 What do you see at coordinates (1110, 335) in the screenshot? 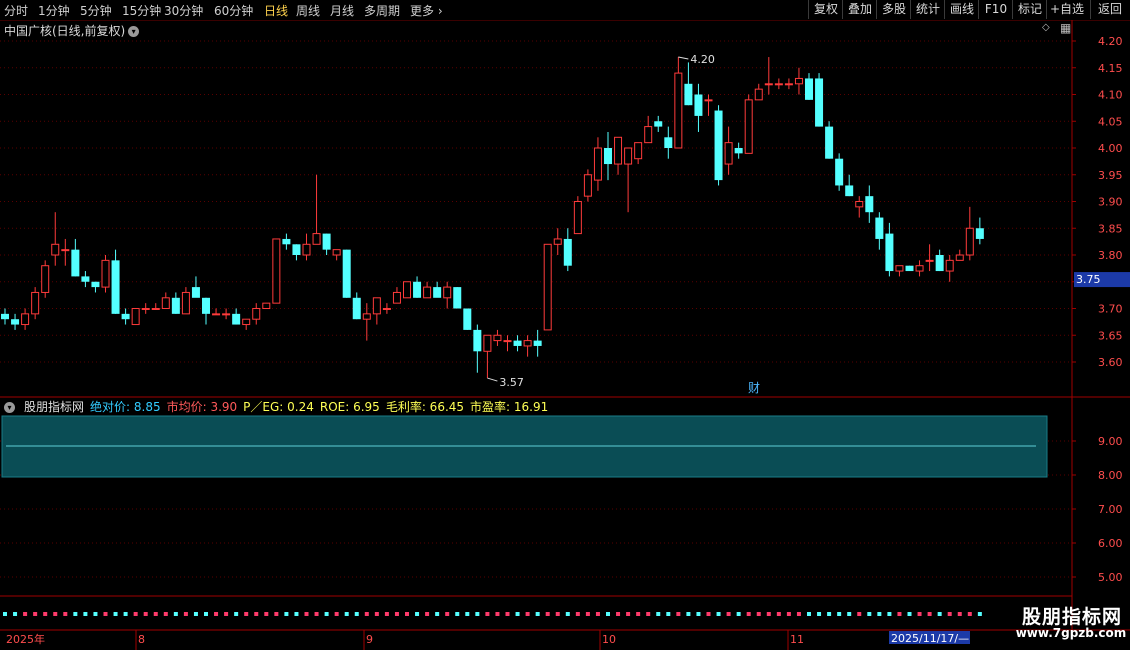
I see `price-tick-label: 3.65` at bounding box center [1110, 335].